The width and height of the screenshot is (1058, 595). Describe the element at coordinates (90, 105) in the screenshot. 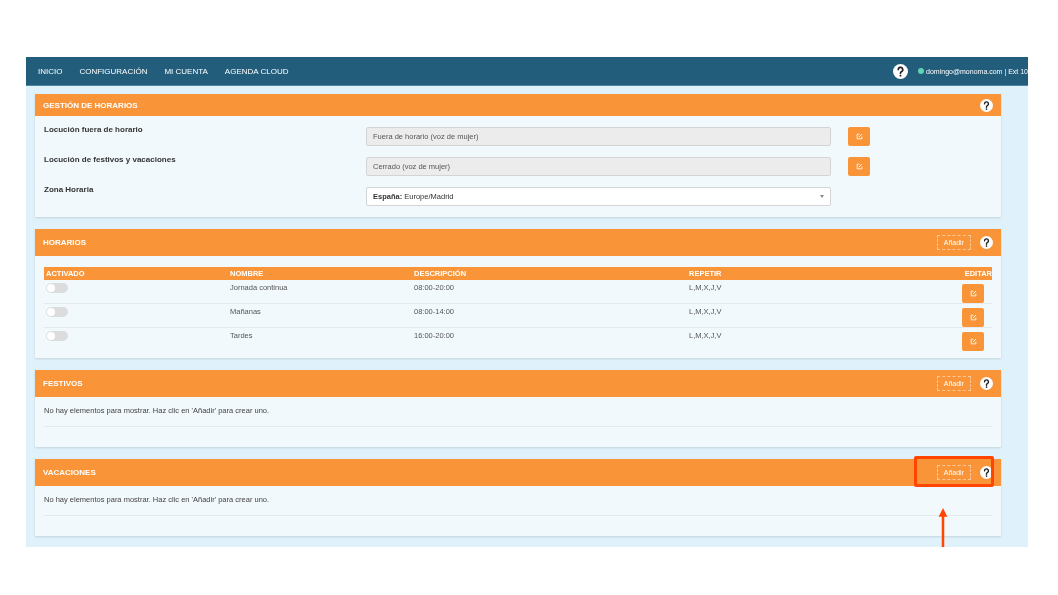

I see `section-title: GESTIÓN DE HORARIOS` at that location.